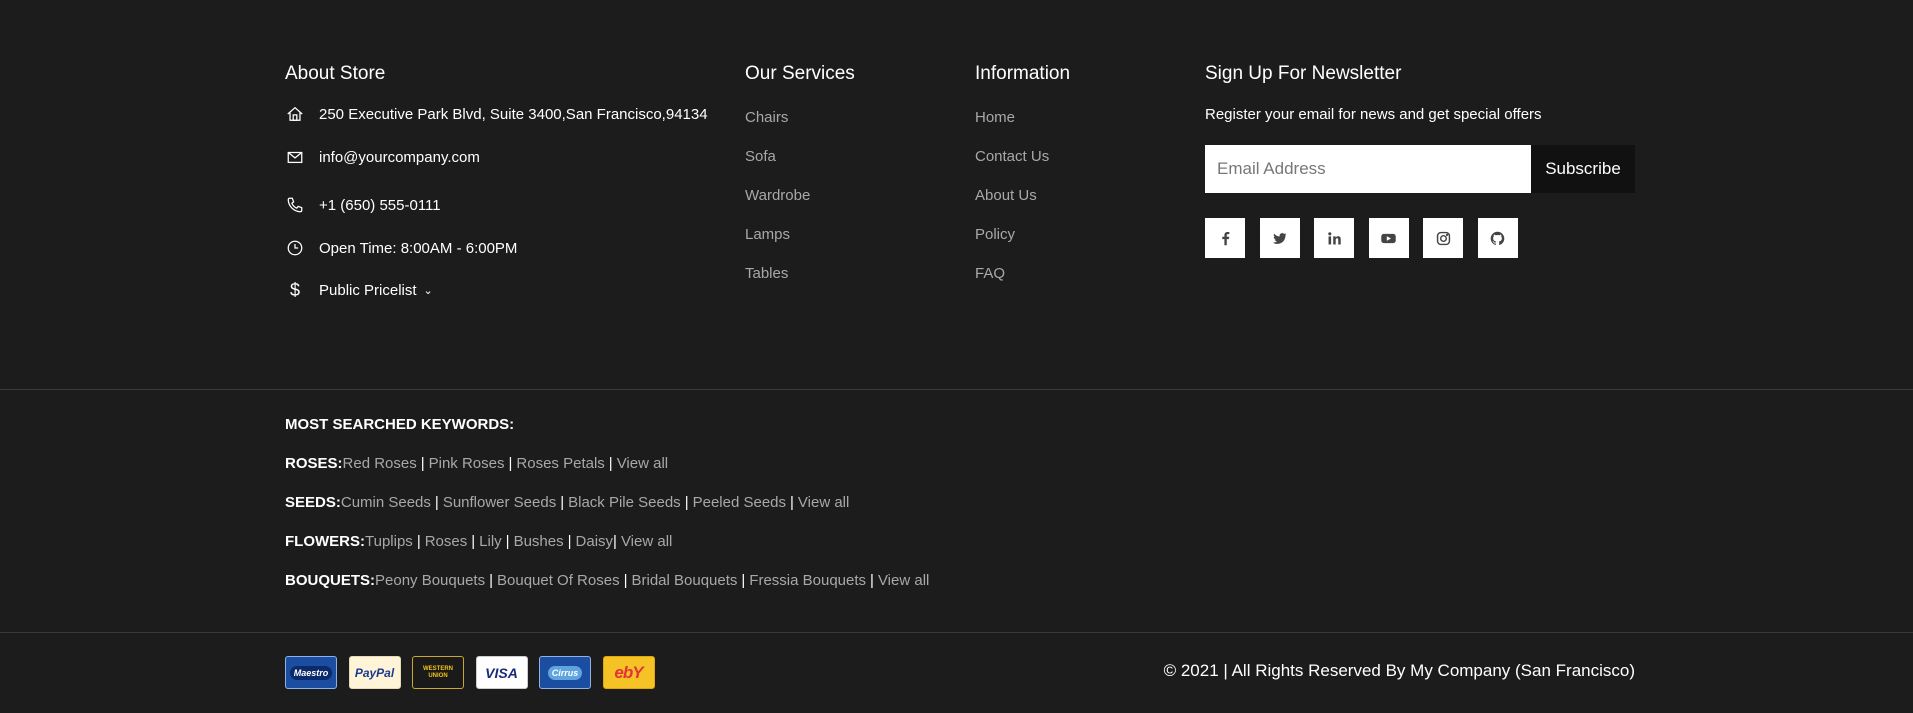  I want to click on ebay-logo: ebY, so click(628, 672).